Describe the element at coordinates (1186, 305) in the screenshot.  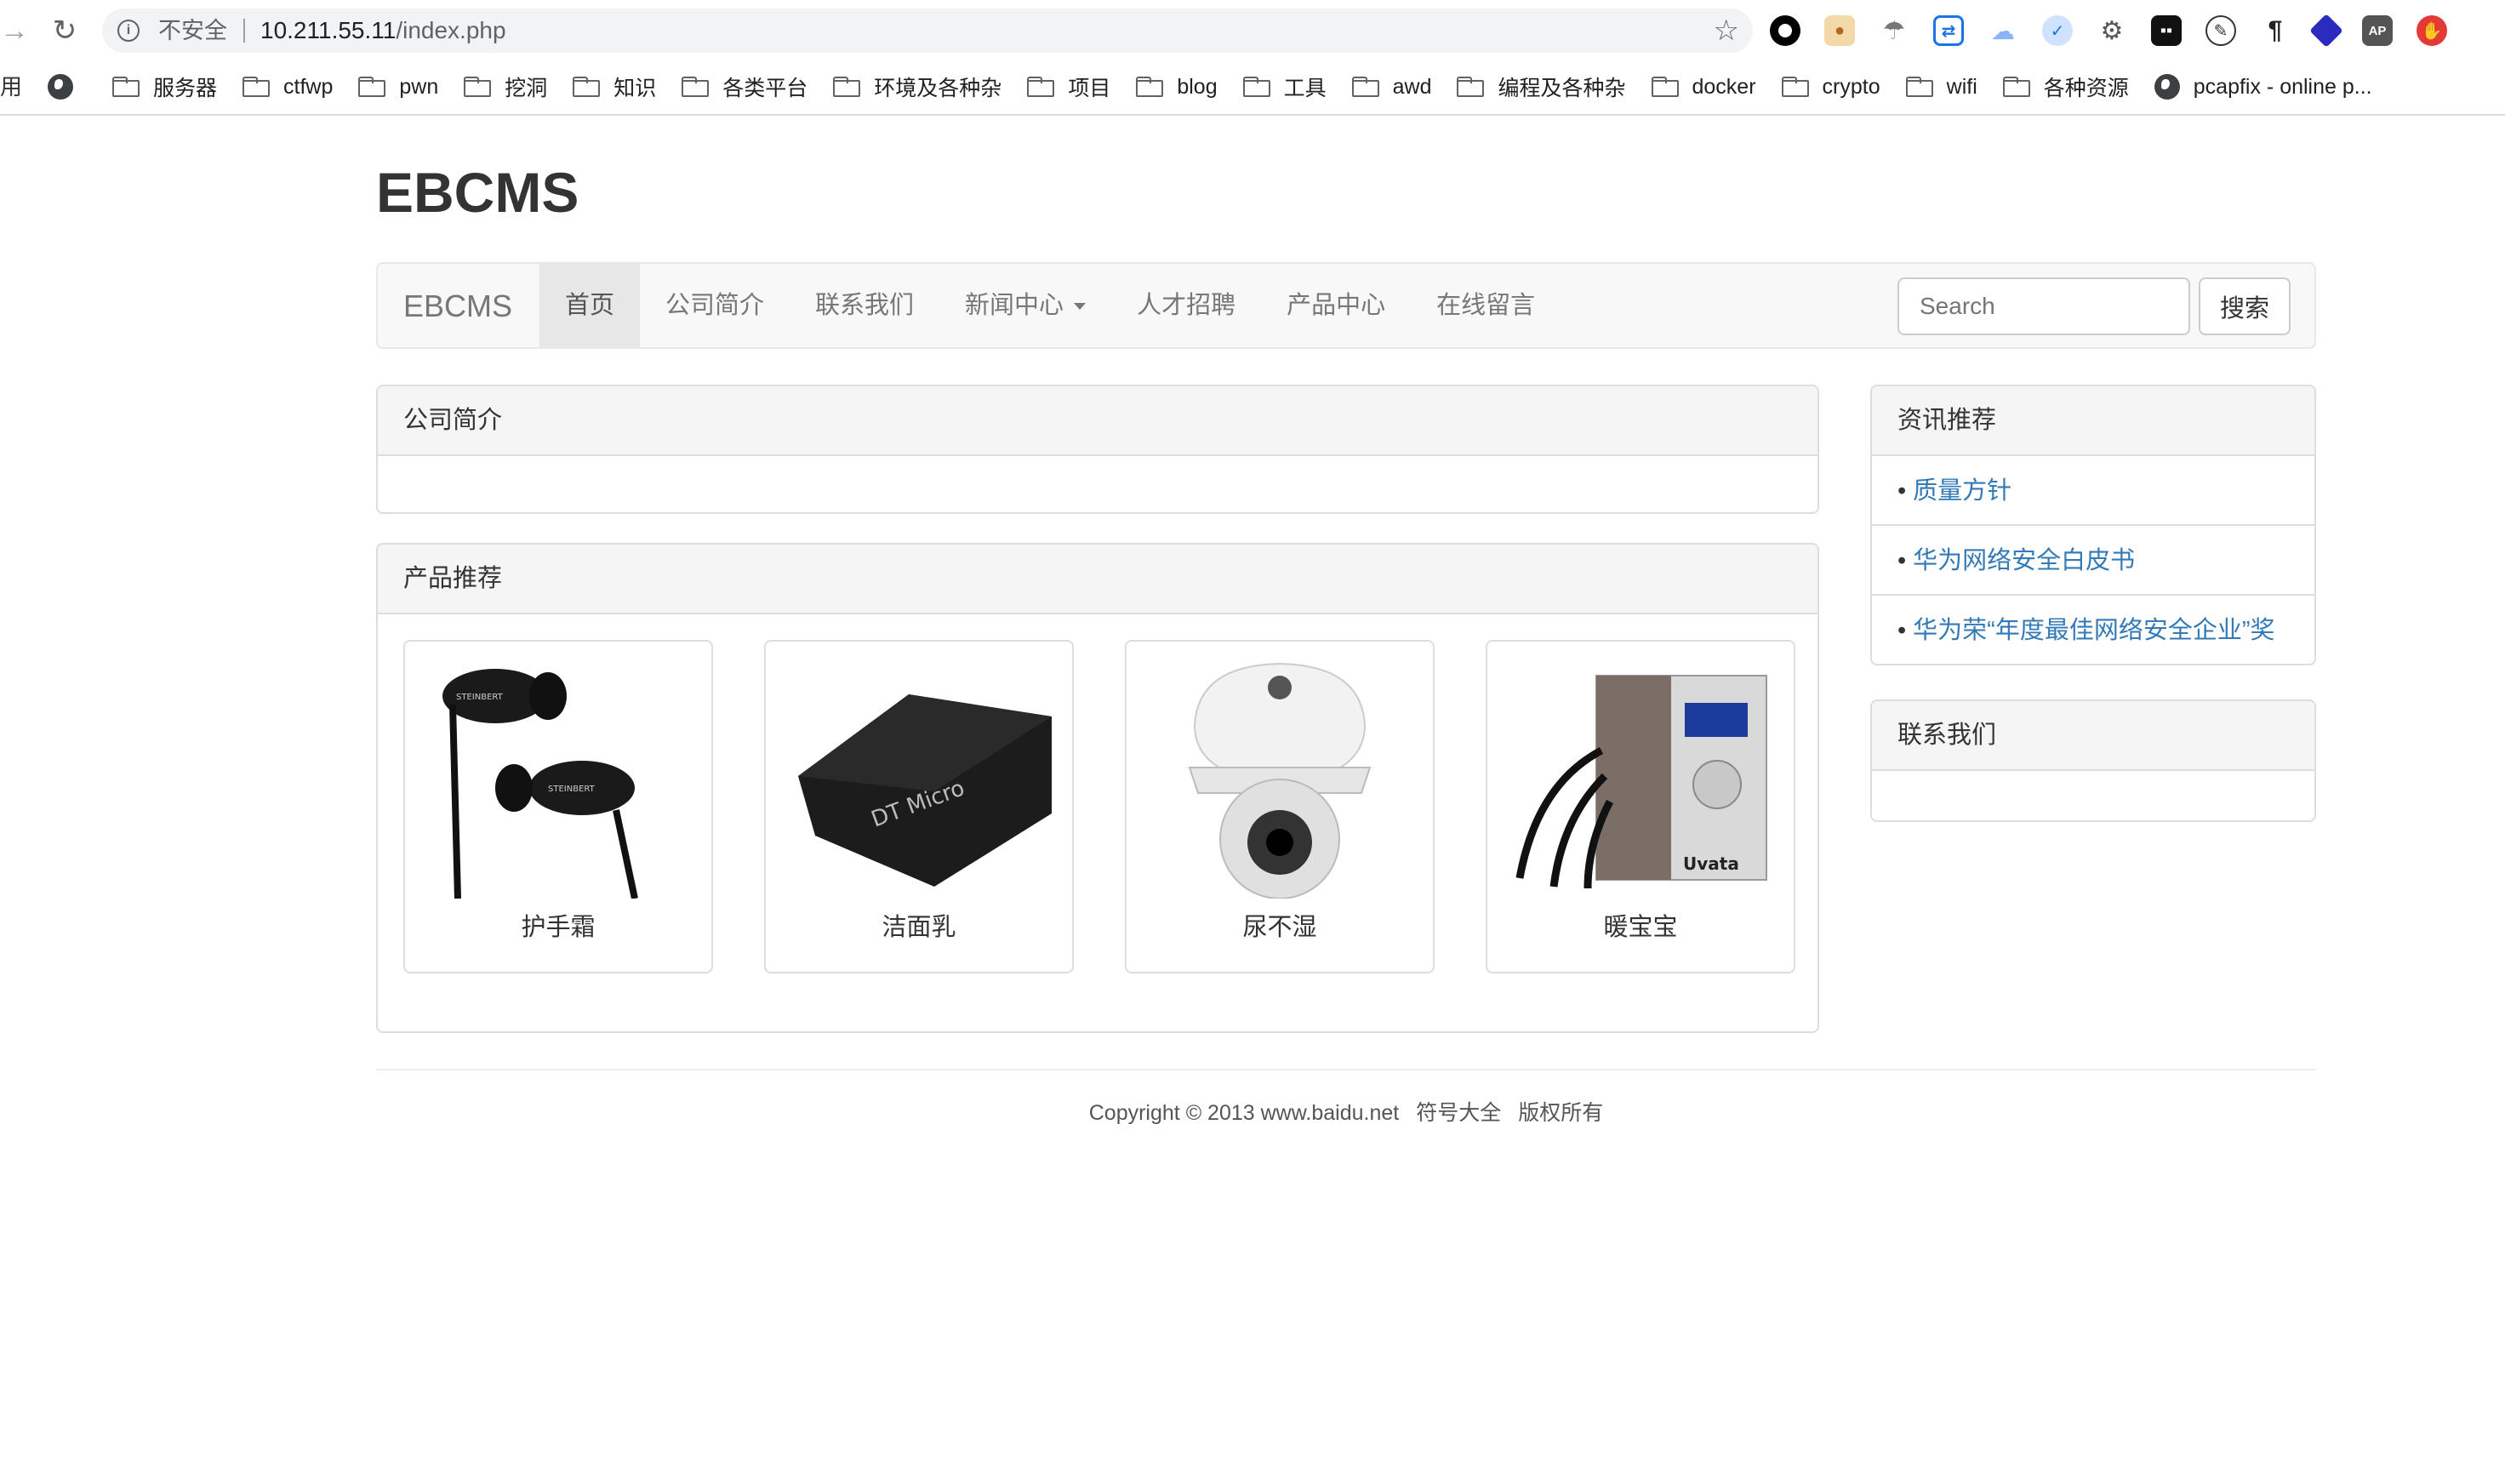
I see `nav-item: 人才招聘` at that location.